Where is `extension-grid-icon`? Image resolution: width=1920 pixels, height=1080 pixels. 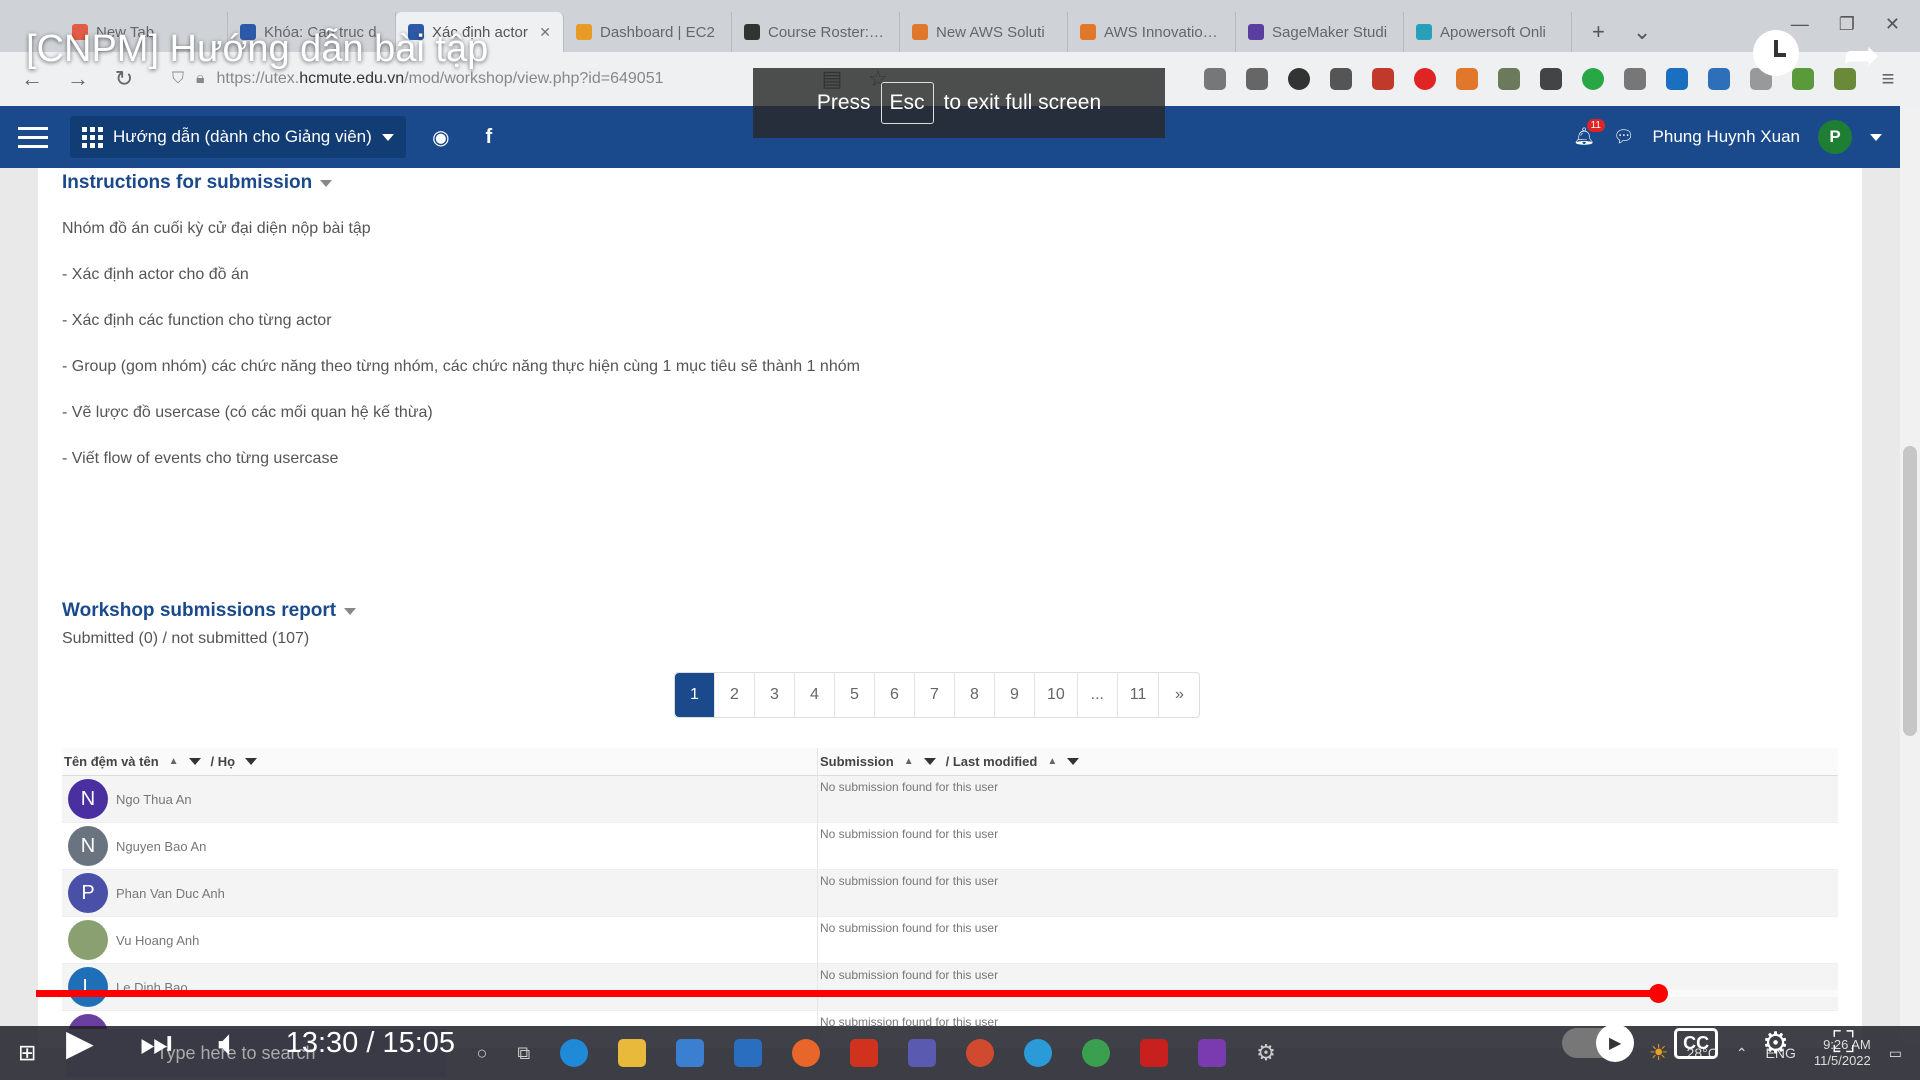
extension-grid-icon is located at coordinates (1635, 79).